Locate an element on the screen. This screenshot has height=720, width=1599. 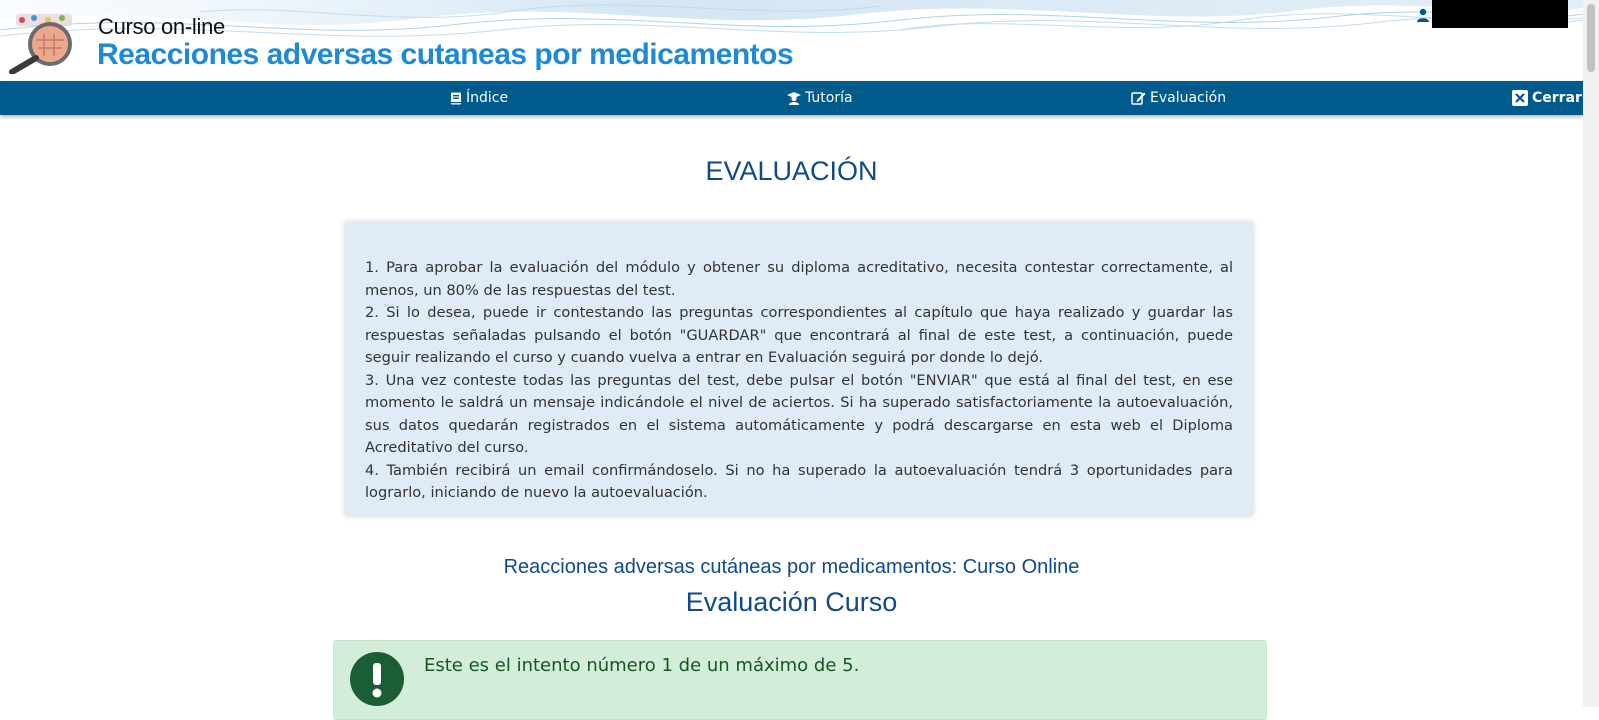
nav-item-evaluacion: Evaluación is located at coordinates (1178, 98).